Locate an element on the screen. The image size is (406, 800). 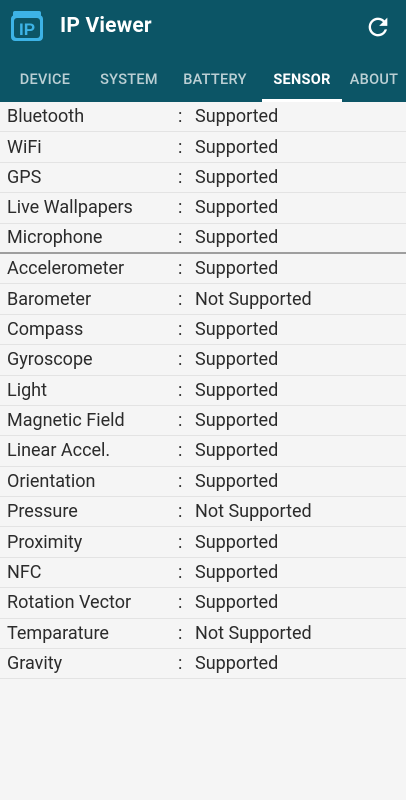
list-item: Rotation Vector : Supported is located at coordinates (203, 603).